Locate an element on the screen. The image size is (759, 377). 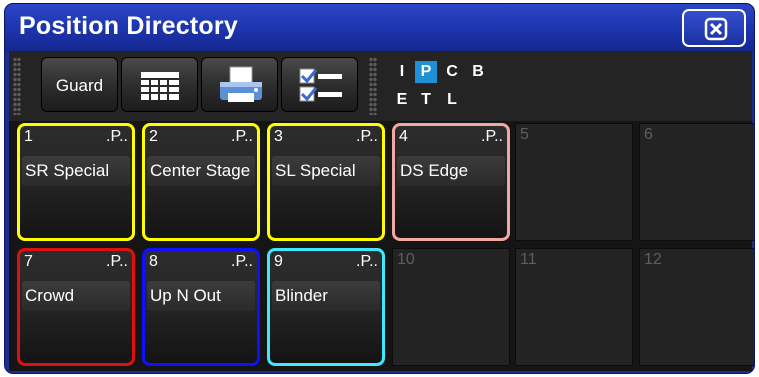
empty-position-cell: 11 is located at coordinates (574, 307).